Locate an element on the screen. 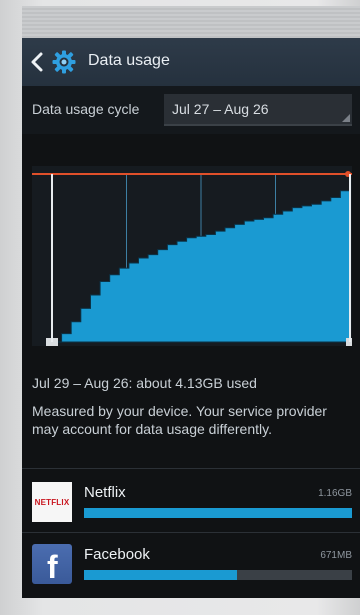 The image size is (360, 615). facebook-logo-glyph: f is located at coordinates (52, 566).